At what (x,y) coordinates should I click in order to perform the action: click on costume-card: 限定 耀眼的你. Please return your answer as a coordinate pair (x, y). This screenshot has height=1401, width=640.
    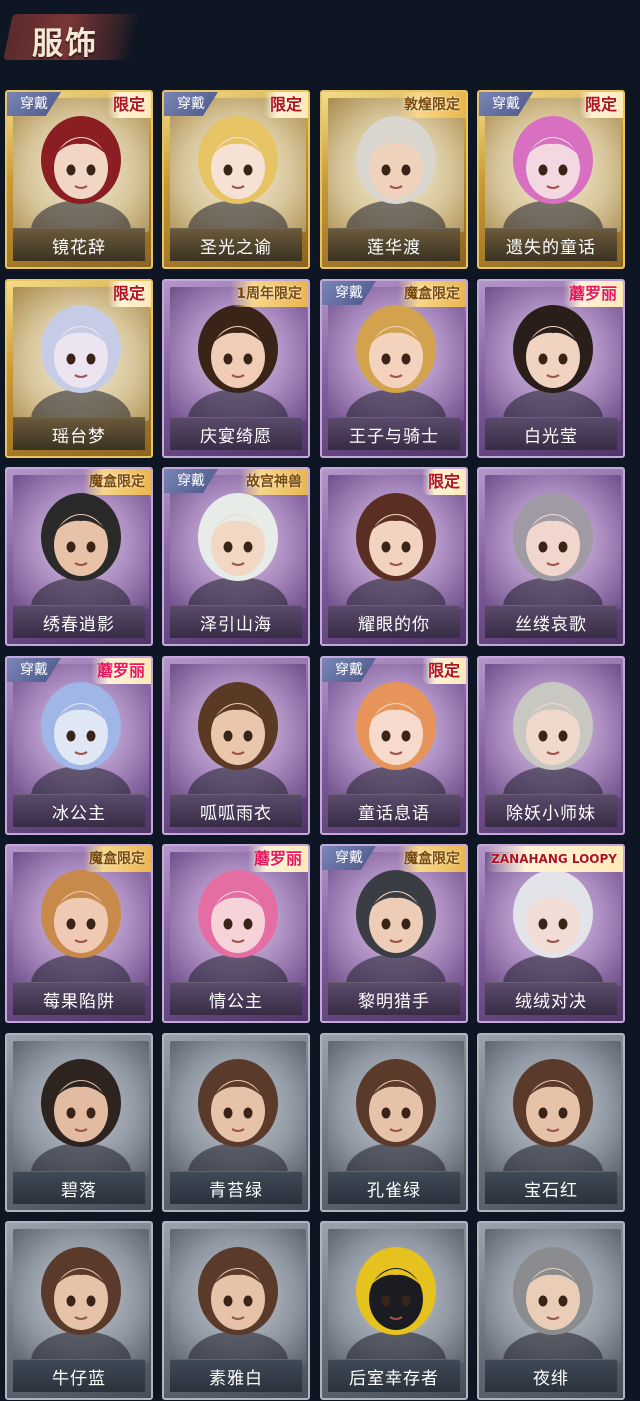
    Looking at the image, I should click on (394, 556).